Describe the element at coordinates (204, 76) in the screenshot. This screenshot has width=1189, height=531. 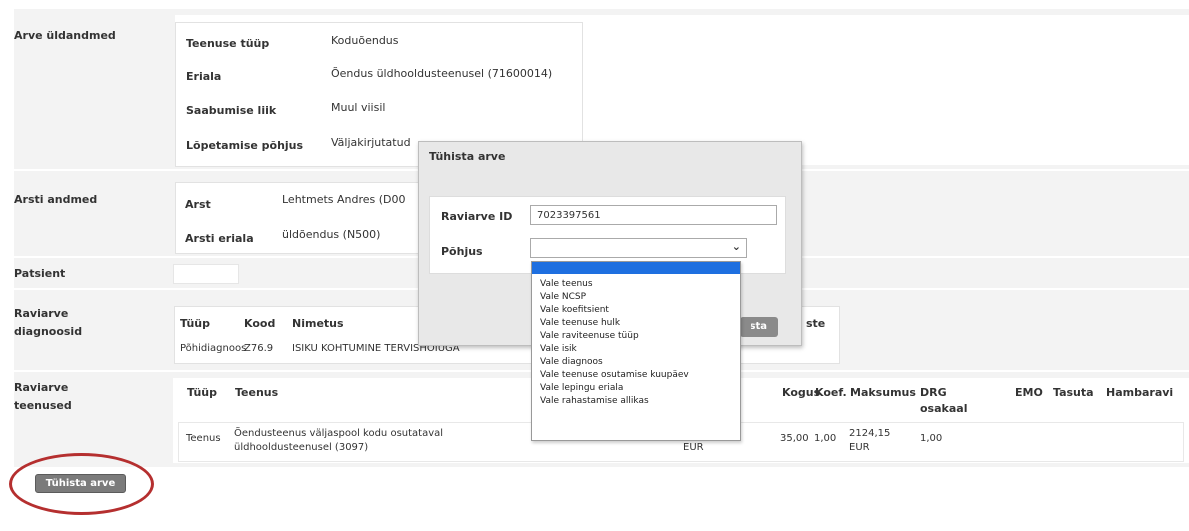
I see `specialty-label: Eriala` at that location.